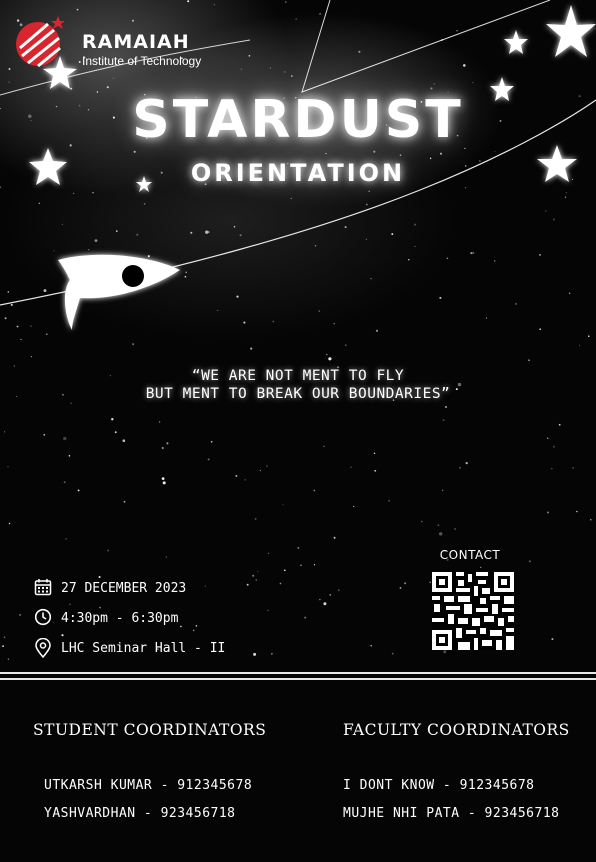 The width and height of the screenshot is (596, 862). Describe the element at coordinates (439, 785) in the screenshot. I see `faculty-coordinator-entry: I DONT KNOW - 912345678` at that location.